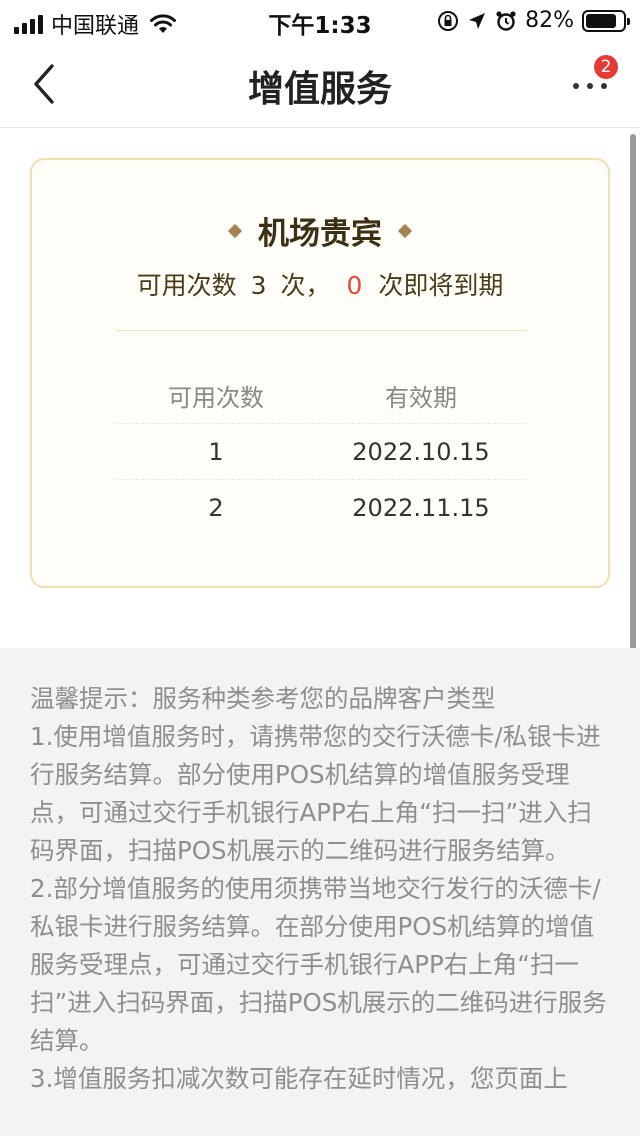 Image resolution: width=640 pixels, height=1136 pixels. What do you see at coordinates (320, 20) in the screenshot?
I see `status-bar: 中国联通 下午1:33 82%` at bounding box center [320, 20].